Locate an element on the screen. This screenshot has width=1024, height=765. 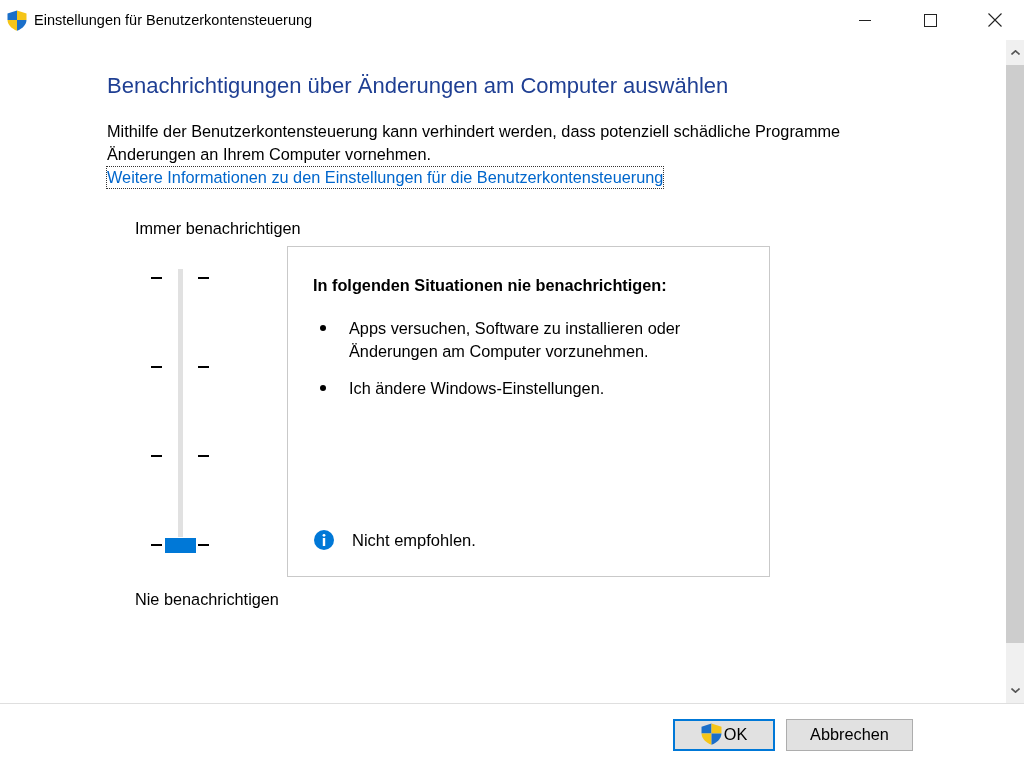
page-heading: Benachrichtigungen über Änderungen am Computer auswählen is located at coordinates (418, 86).